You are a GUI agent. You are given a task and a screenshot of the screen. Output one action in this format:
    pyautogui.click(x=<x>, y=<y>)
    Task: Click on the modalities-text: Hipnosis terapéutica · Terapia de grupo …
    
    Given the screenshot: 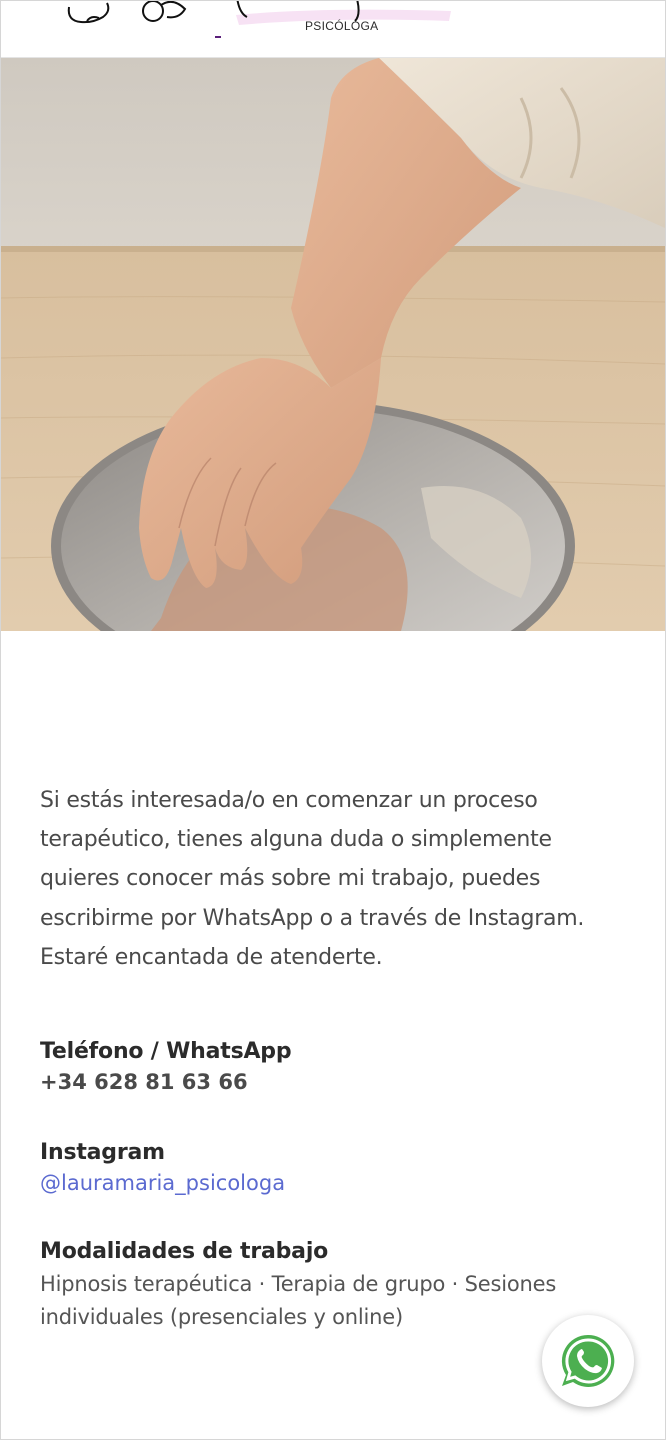 What is the action you would take?
    pyautogui.click(x=298, y=1301)
    